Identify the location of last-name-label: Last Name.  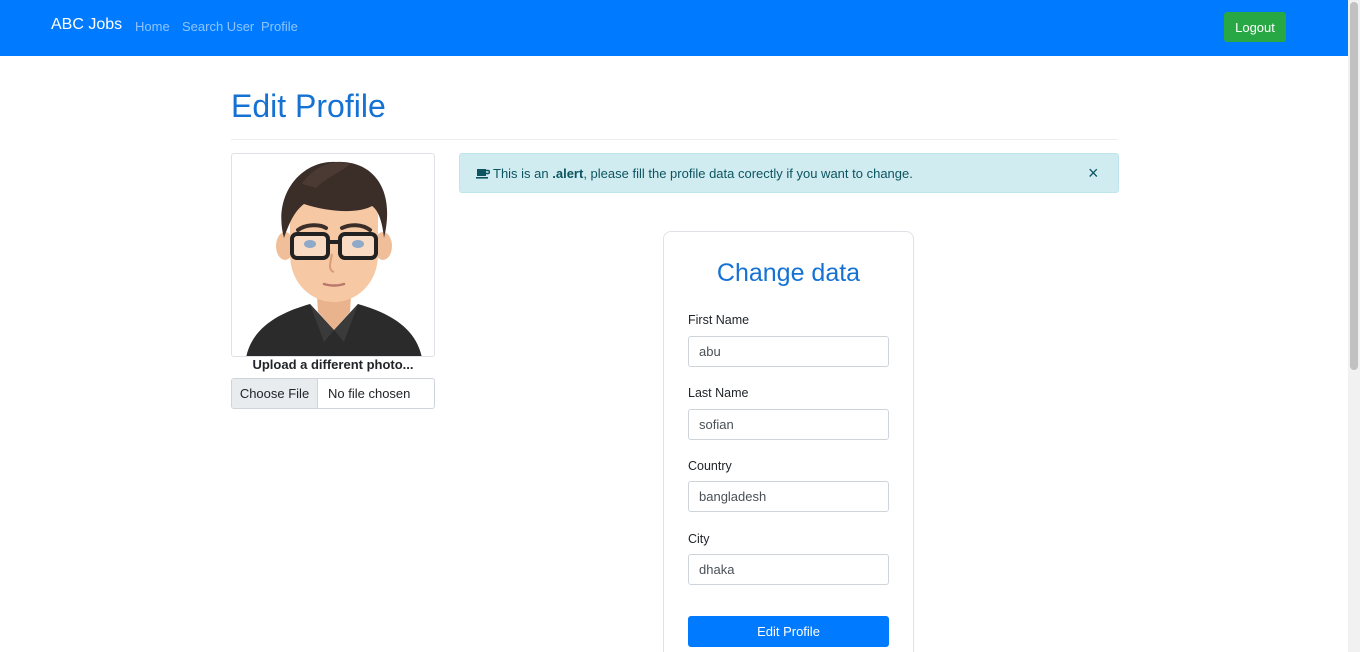
(718, 393).